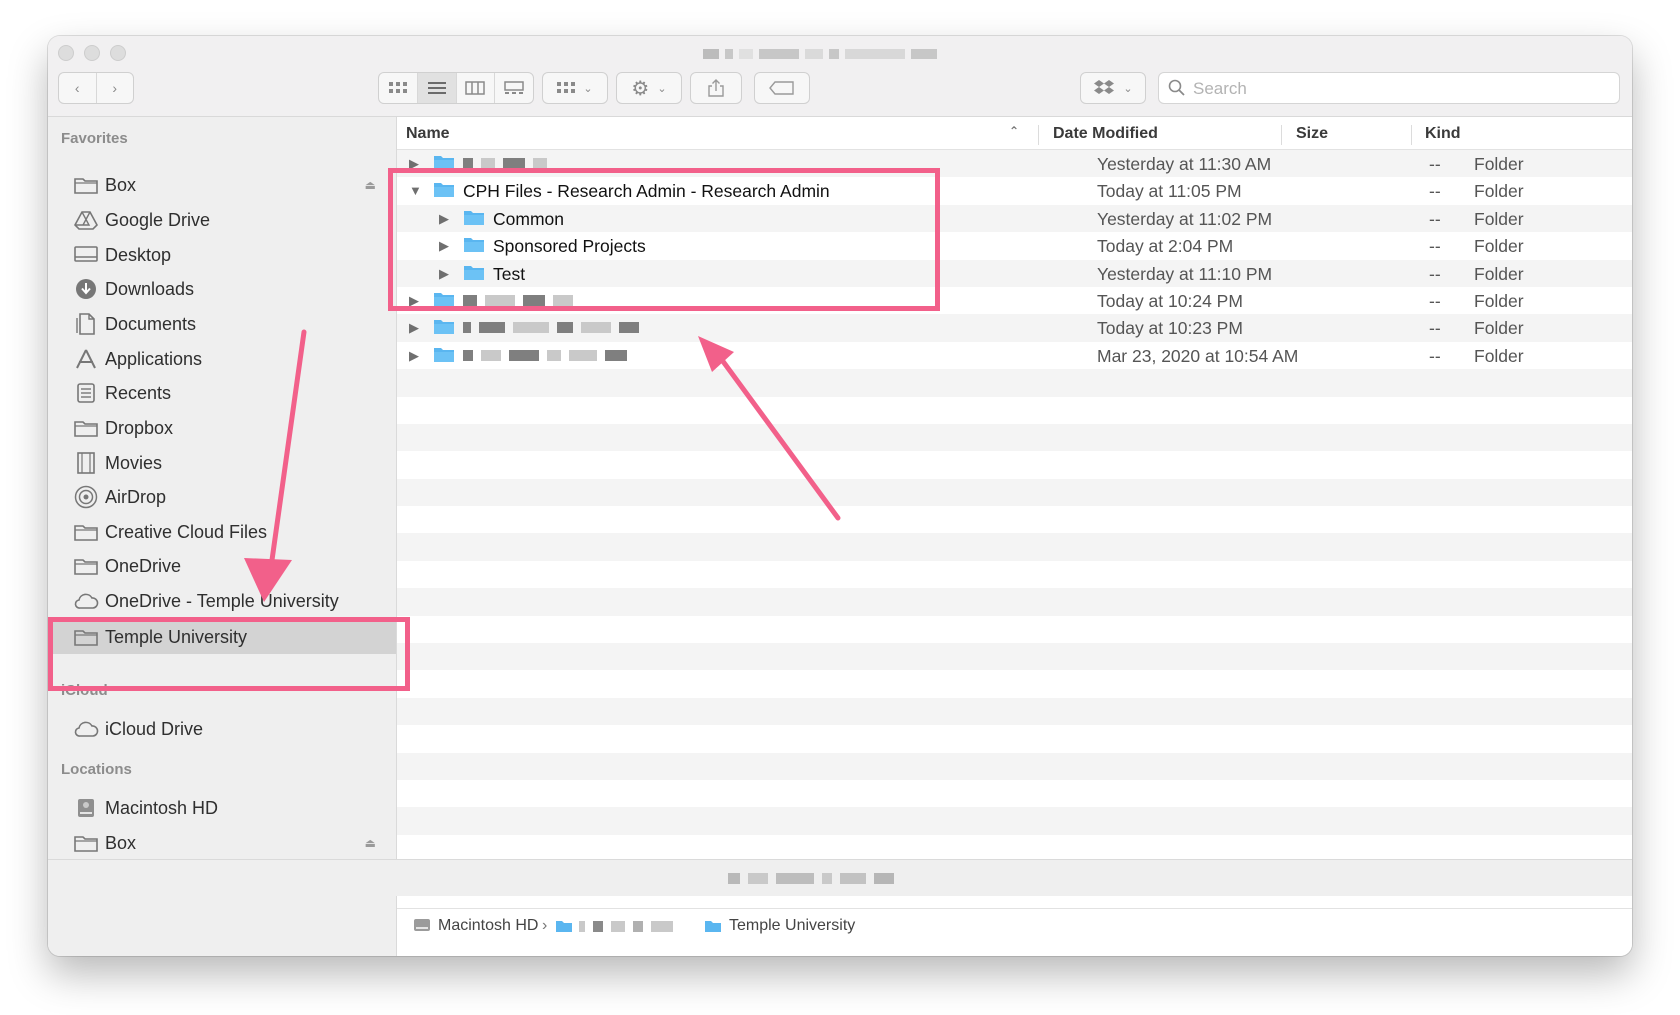 The image size is (1680, 1015). I want to click on table-row: ▶ Yesterday at 11:30 AM -- Folder, so click(1014, 164).